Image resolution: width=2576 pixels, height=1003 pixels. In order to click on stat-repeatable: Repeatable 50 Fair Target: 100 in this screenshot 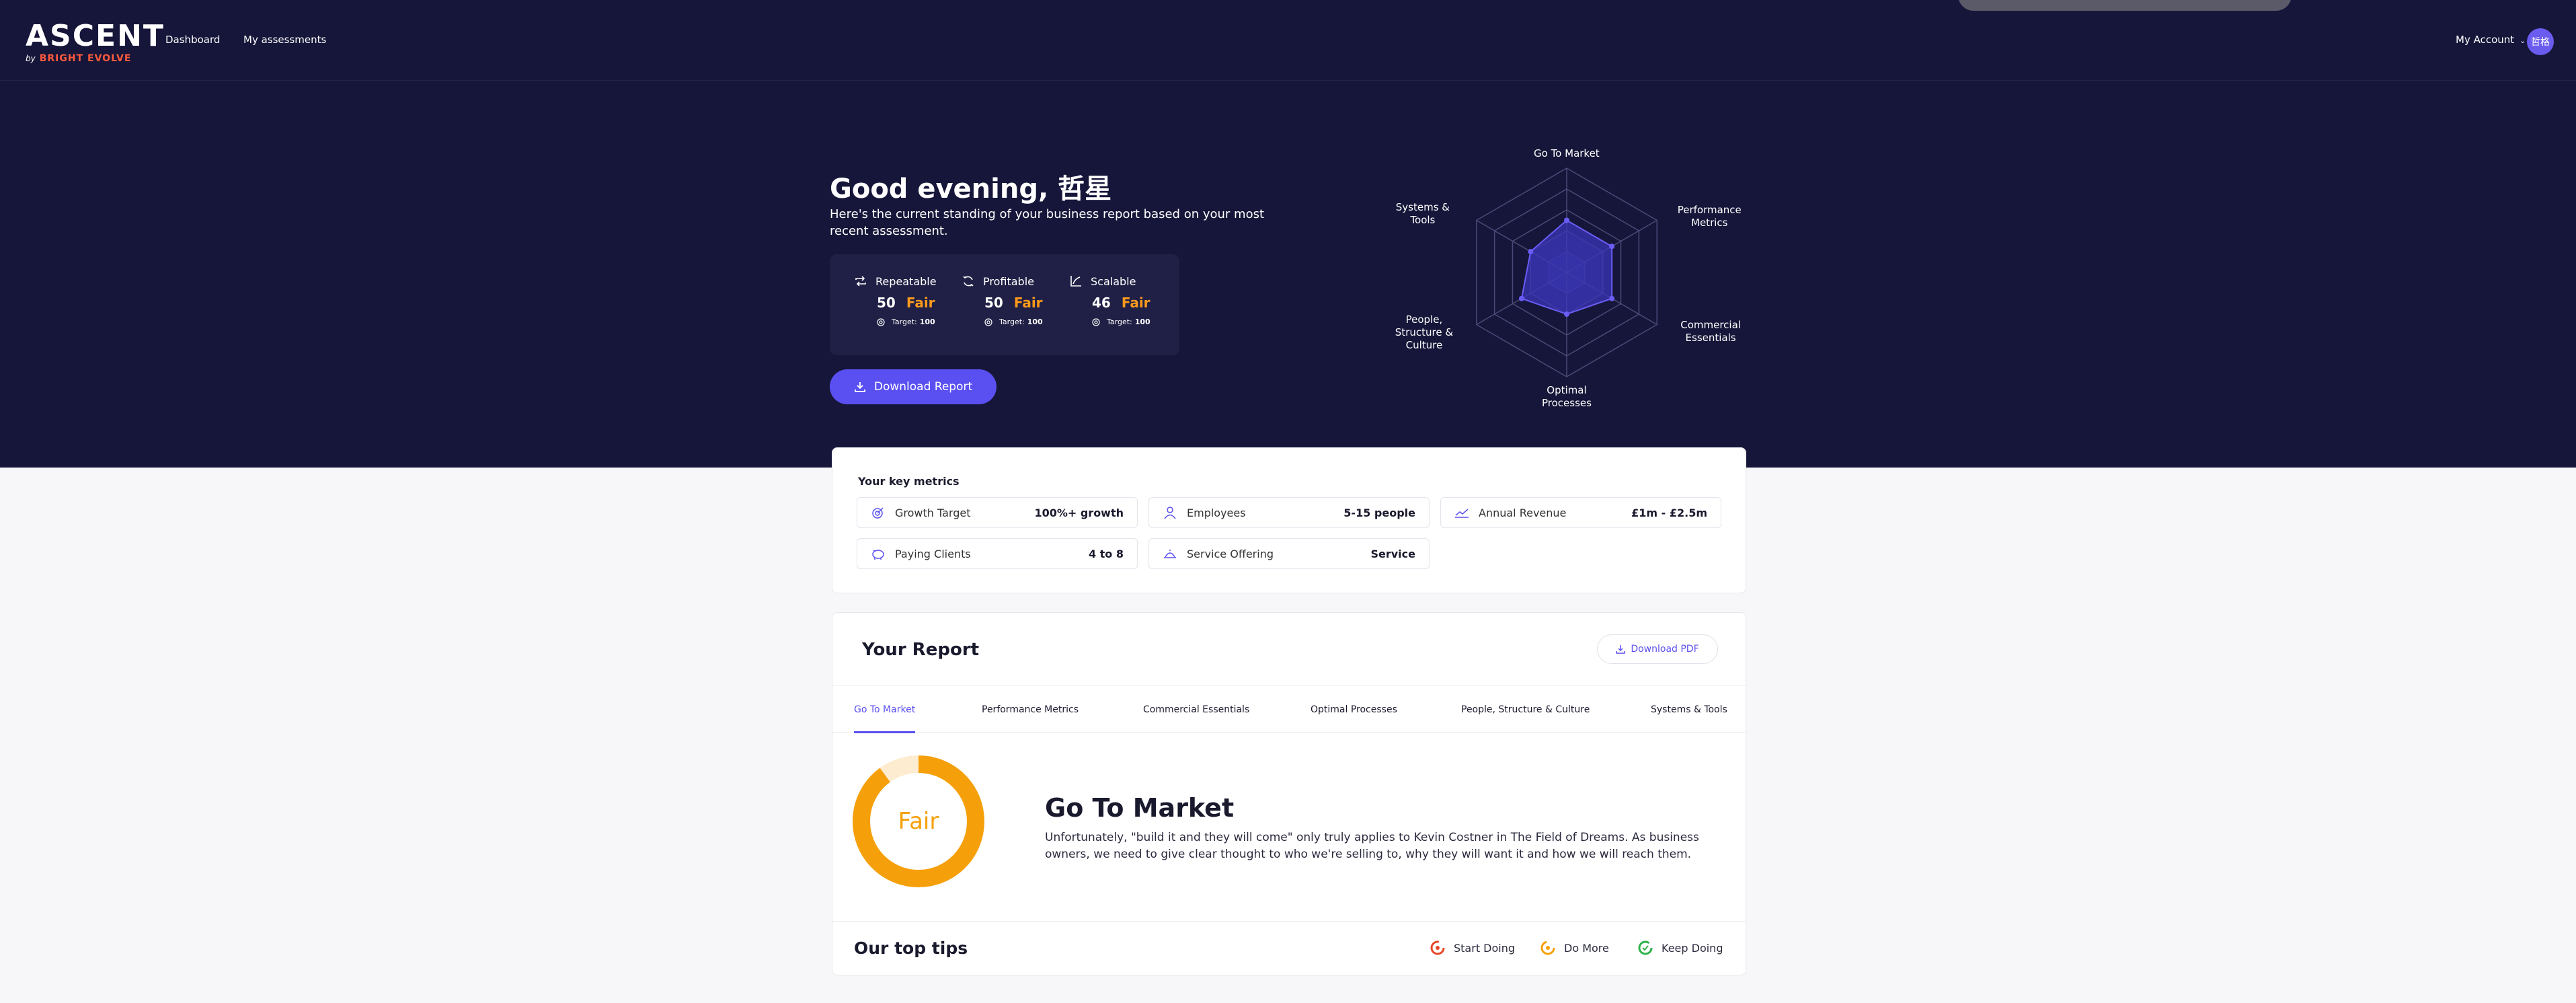, I will do `click(908, 300)`.